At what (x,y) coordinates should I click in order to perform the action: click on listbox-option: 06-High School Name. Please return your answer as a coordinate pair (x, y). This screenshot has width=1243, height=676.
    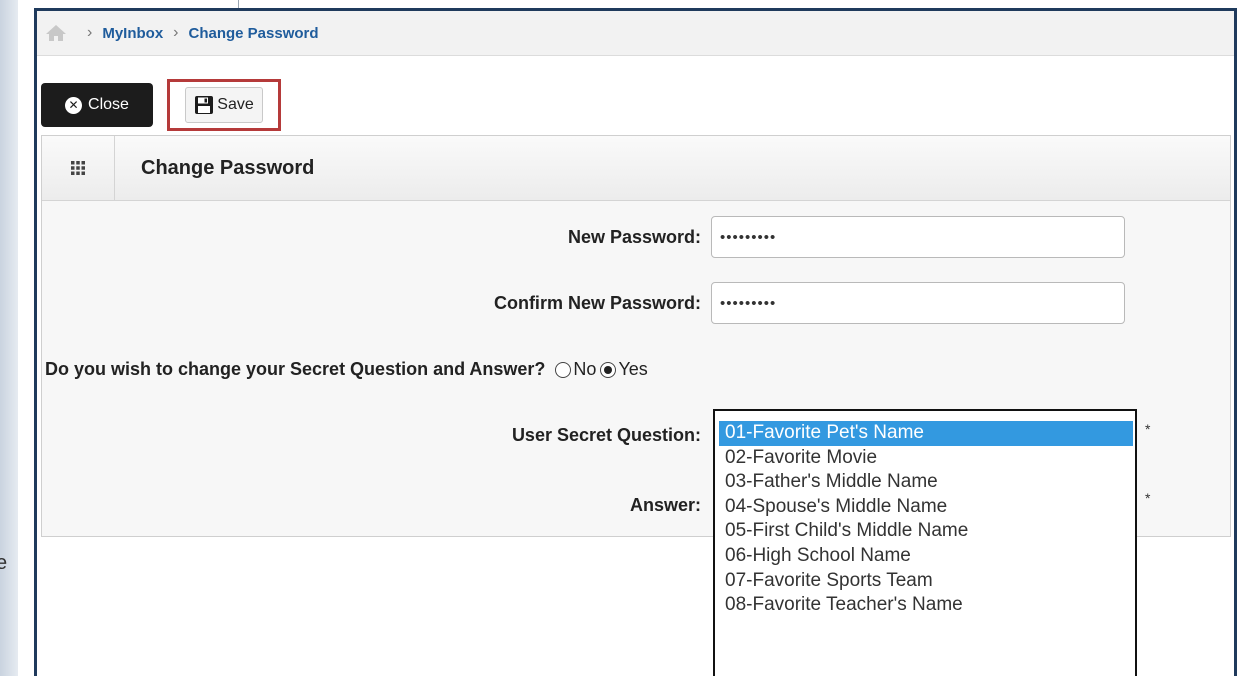
    Looking at the image, I should click on (926, 556).